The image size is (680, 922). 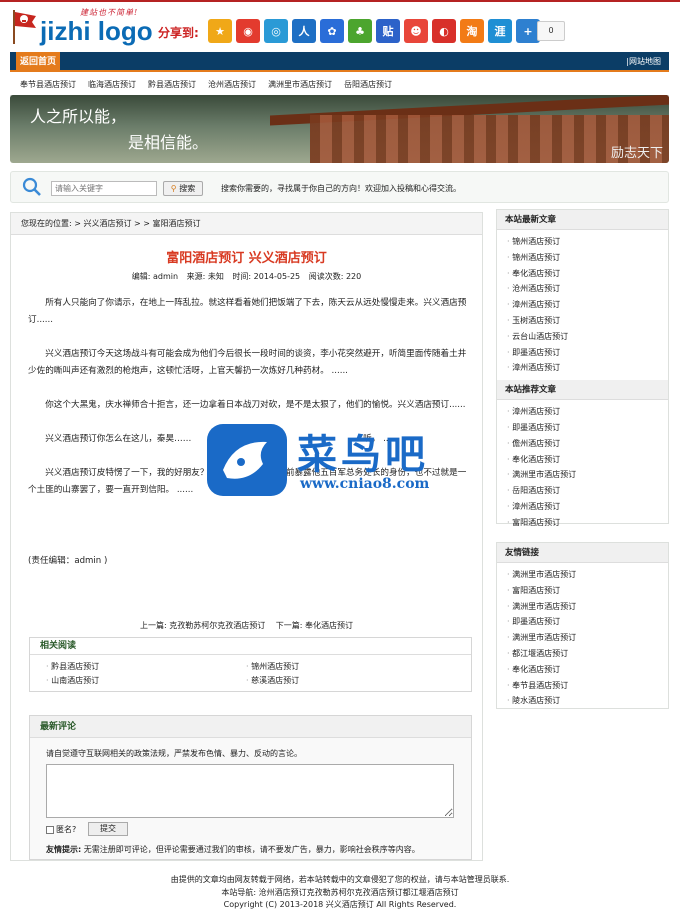 What do you see at coordinates (178, 33) in the screenshot?
I see `share-label: 分享到:` at bounding box center [178, 33].